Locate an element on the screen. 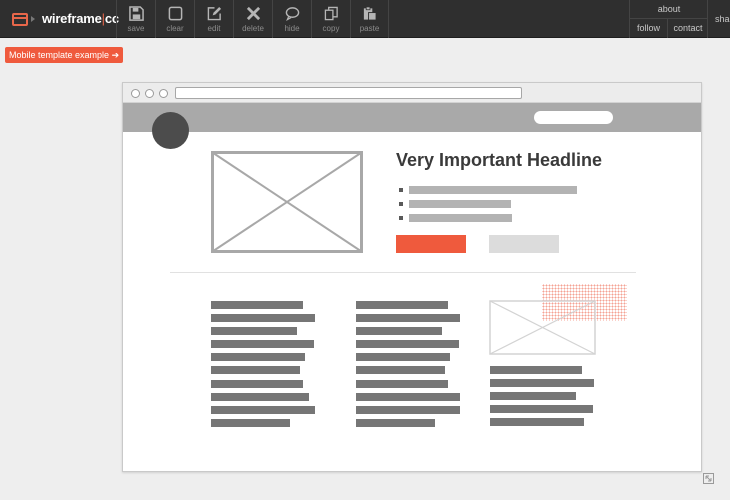 The image size is (730, 500). tool-group: save clear edit delete hide copy paste is located at coordinates (252, 19).